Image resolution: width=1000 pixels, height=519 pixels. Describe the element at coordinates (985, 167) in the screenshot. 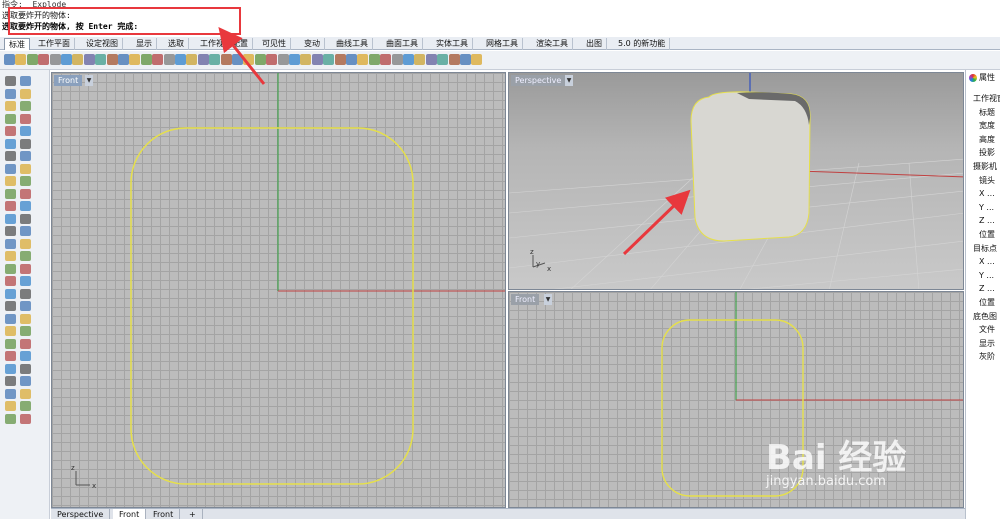

I see `property-section: 摄影机` at that location.